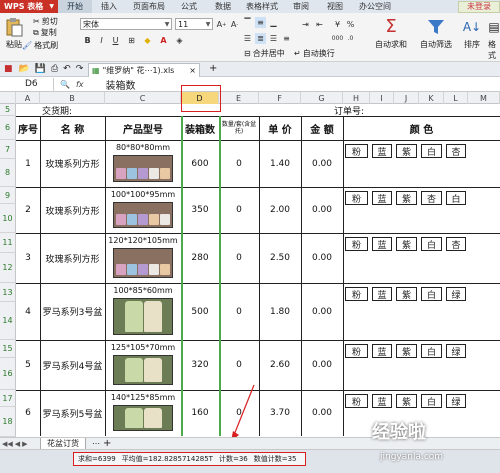  I want to click on wps-logo-menu: WPS 表格 ▼, so click(29, 6).